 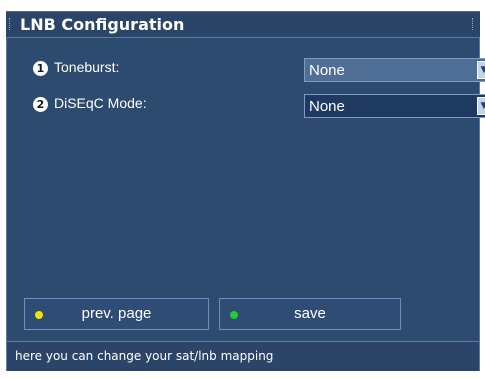 What do you see at coordinates (259, 106) in the screenshot?
I see `option-row-diseqc: 2 DiSEqC Mode: None ▼` at bounding box center [259, 106].